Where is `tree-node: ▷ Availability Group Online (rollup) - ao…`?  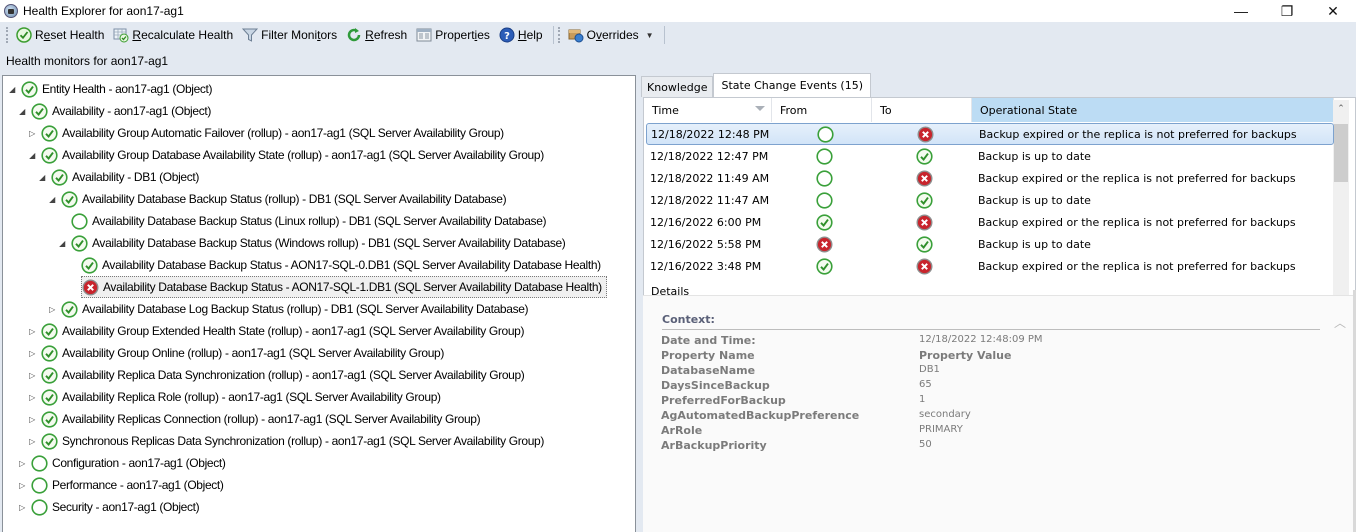
tree-node: ▷ Availability Group Online (rollup) - ao… is located at coordinates (235, 353).